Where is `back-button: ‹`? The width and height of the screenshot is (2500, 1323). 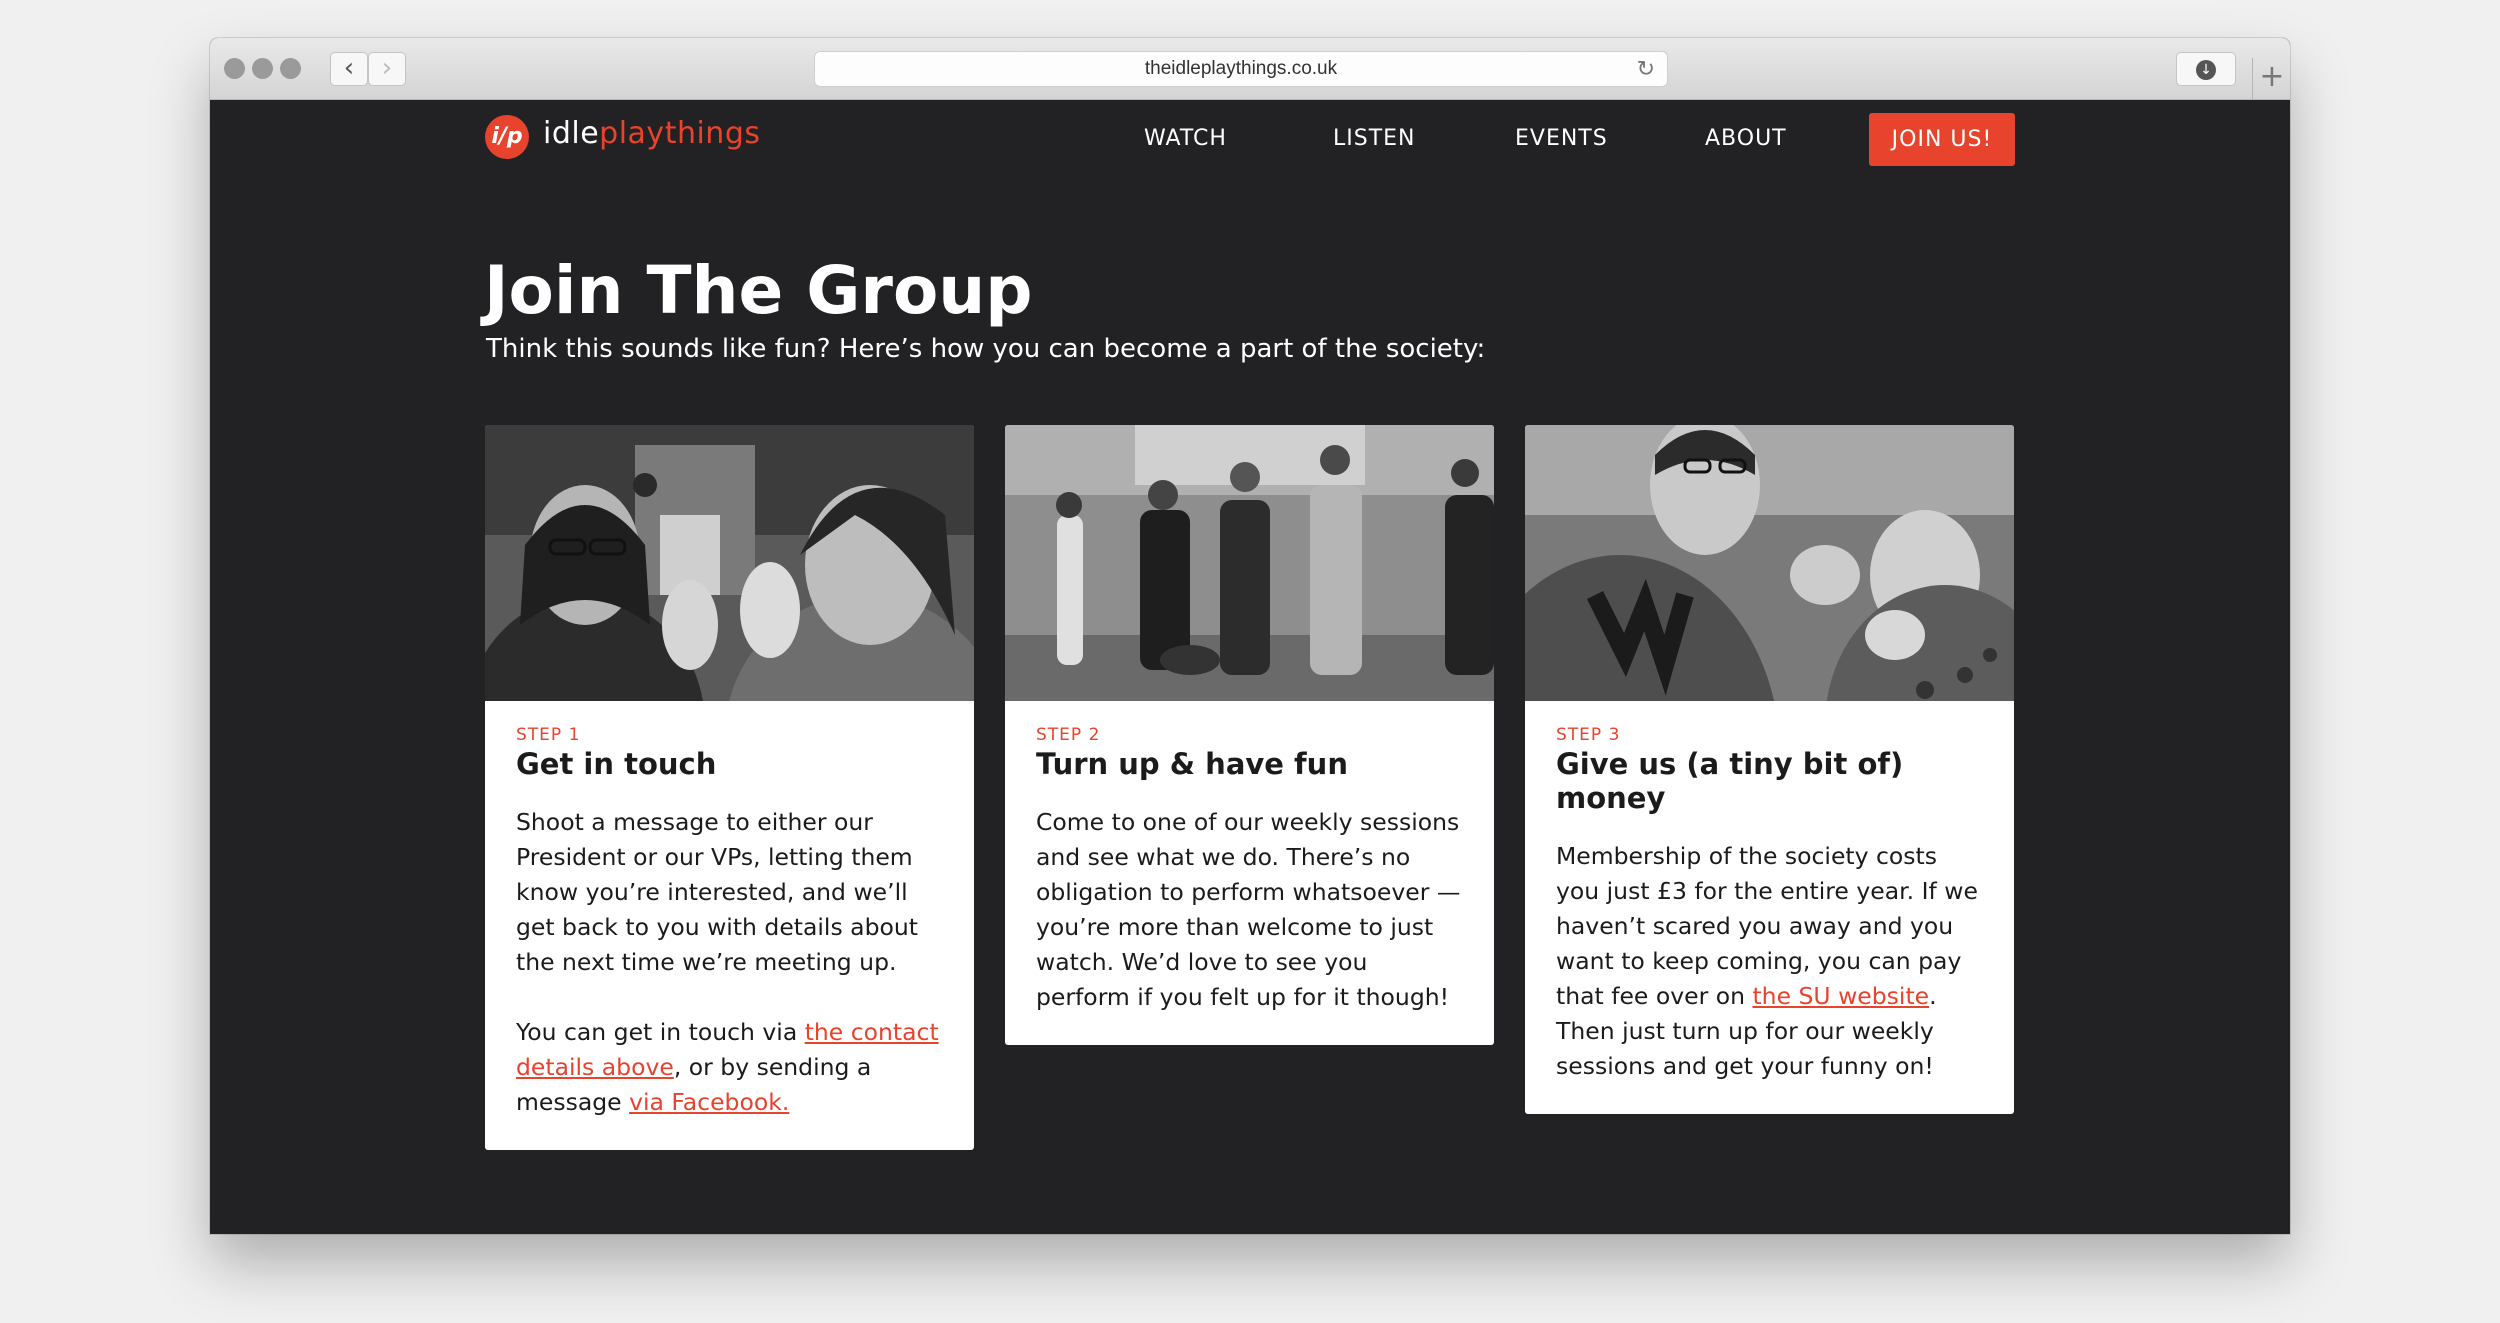
back-button: ‹ is located at coordinates (349, 69).